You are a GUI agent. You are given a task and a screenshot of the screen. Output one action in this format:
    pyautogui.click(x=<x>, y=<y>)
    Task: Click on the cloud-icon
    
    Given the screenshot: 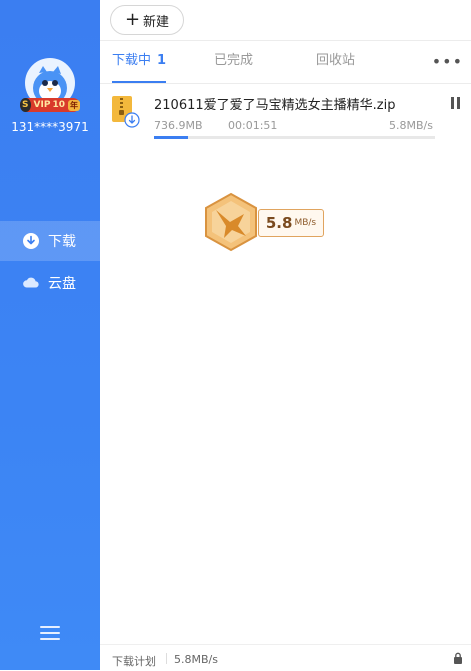 What is the action you would take?
    pyautogui.click(x=31, y=283)
    